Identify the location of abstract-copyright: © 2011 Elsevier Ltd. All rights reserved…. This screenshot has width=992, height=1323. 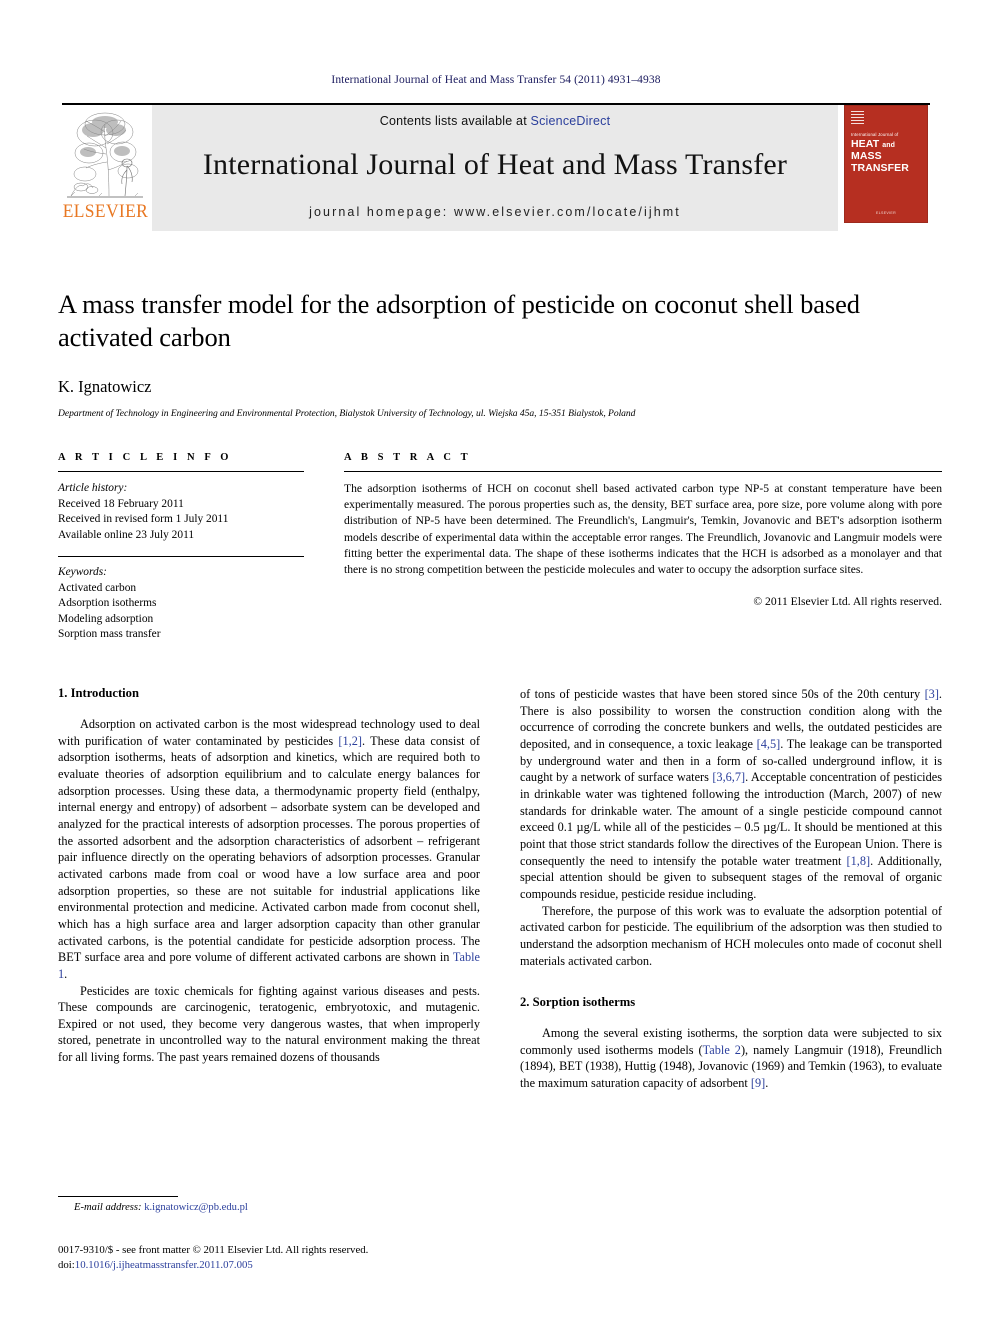
(847, 602).